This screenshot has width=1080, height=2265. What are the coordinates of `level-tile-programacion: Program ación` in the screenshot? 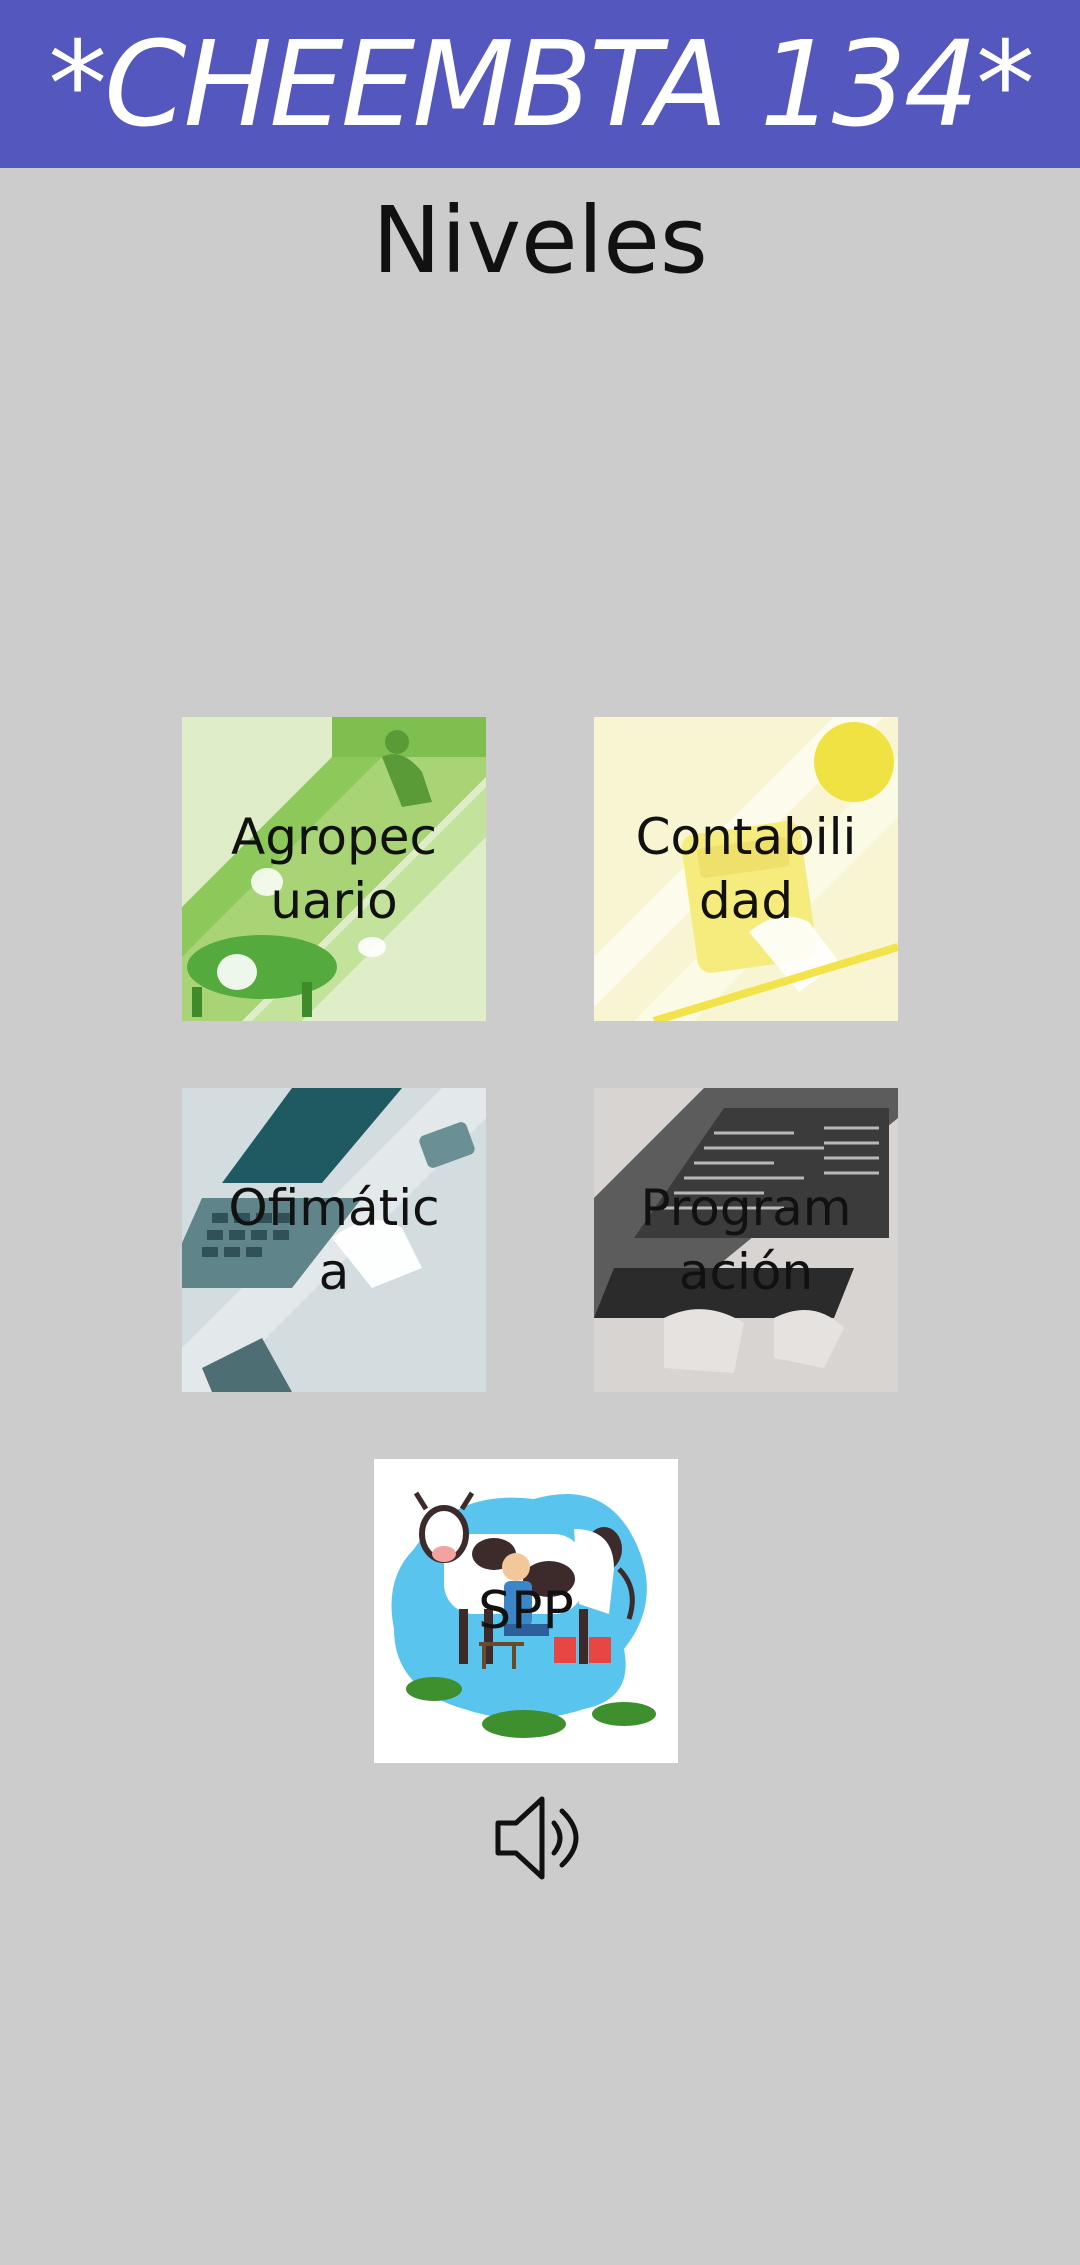 It's located at (746, 1240).